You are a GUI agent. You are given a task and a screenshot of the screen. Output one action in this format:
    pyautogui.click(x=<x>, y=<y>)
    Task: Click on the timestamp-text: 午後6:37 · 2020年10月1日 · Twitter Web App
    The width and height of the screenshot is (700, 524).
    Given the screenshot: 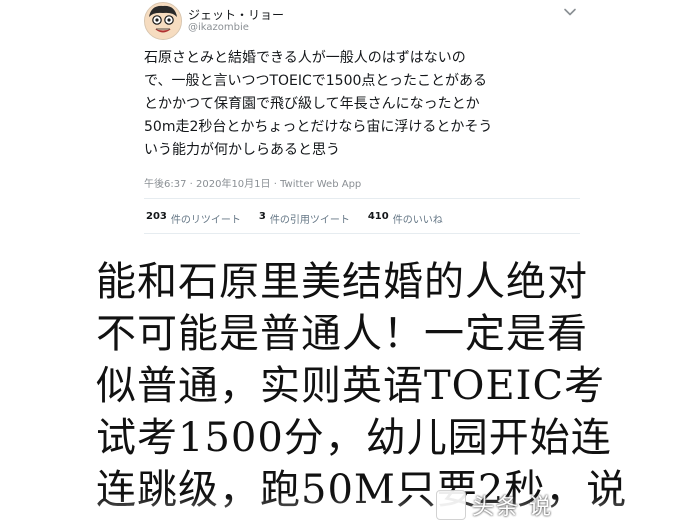 What is the action you would take?
    pyautogui.click(x=253, y=184)
    